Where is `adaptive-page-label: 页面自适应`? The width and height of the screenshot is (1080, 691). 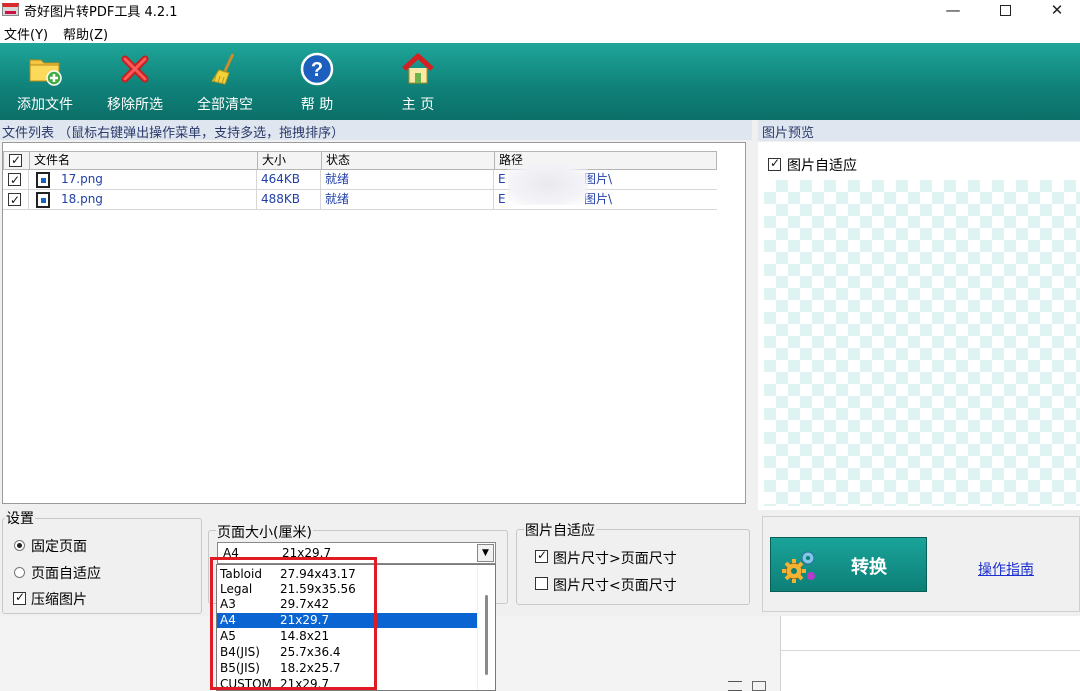 adaptive-page-label: 页面自适应 is located at coordinates (66, 574).